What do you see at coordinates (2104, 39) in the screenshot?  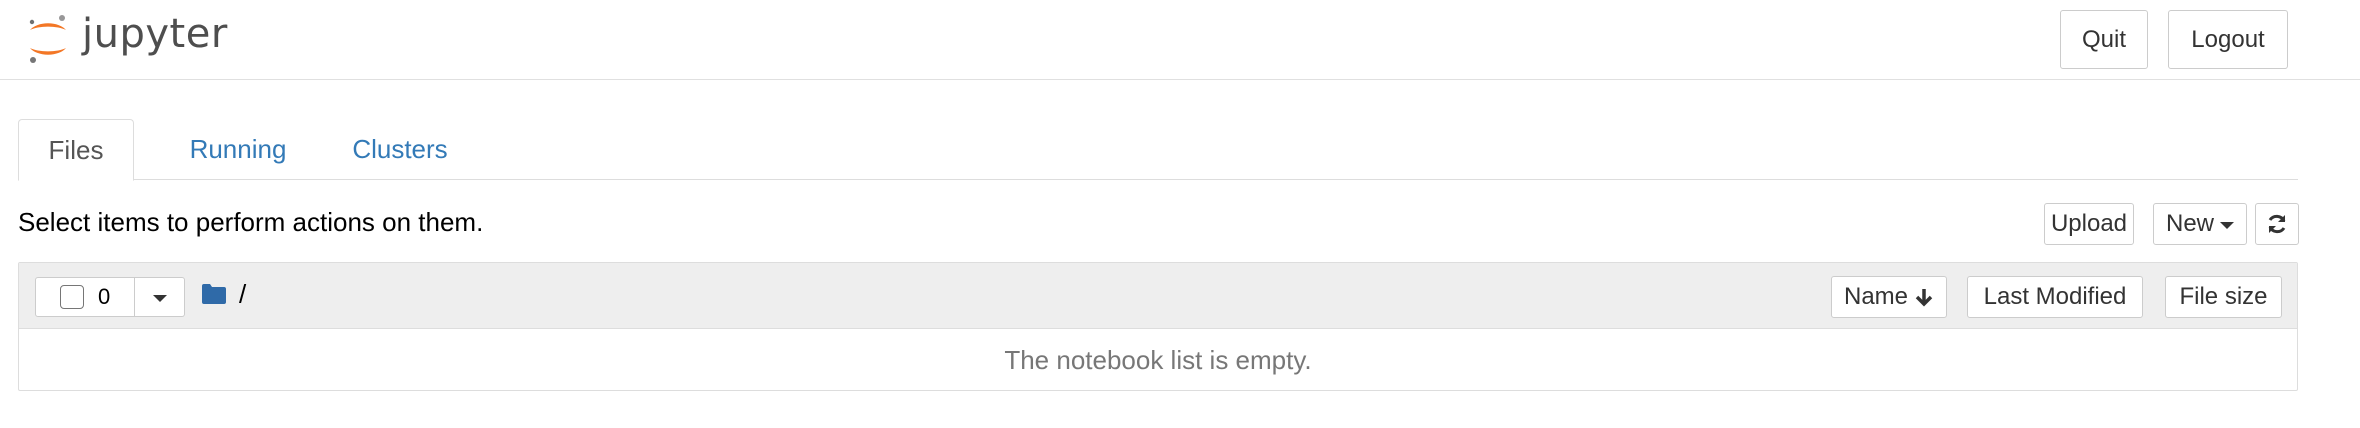 I see `quit-button: Quit` at bounding box center [2104, 39].